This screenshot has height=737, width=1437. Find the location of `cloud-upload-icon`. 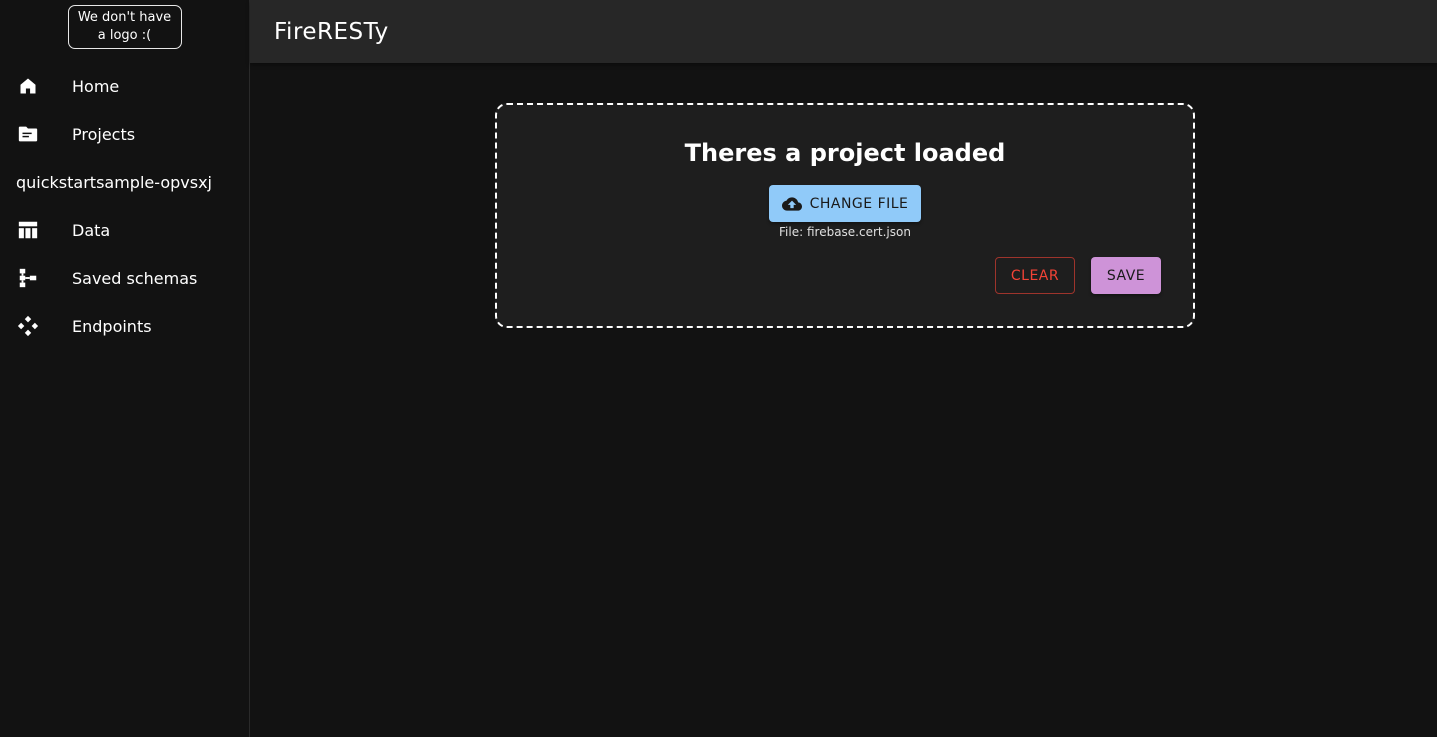

cloud-upload-icon is located at coordinates (791, 204).